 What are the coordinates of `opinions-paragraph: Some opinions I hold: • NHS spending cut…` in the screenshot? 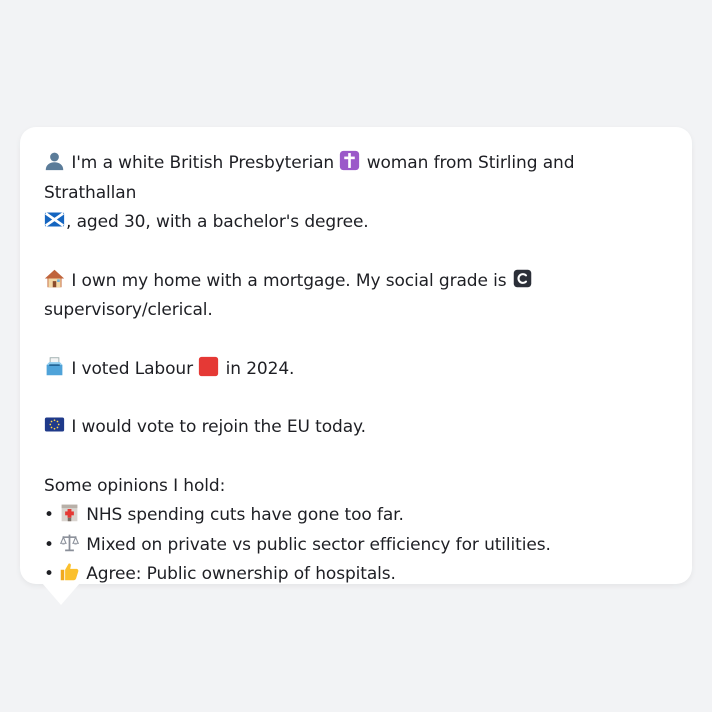 It's located at (356, 531).